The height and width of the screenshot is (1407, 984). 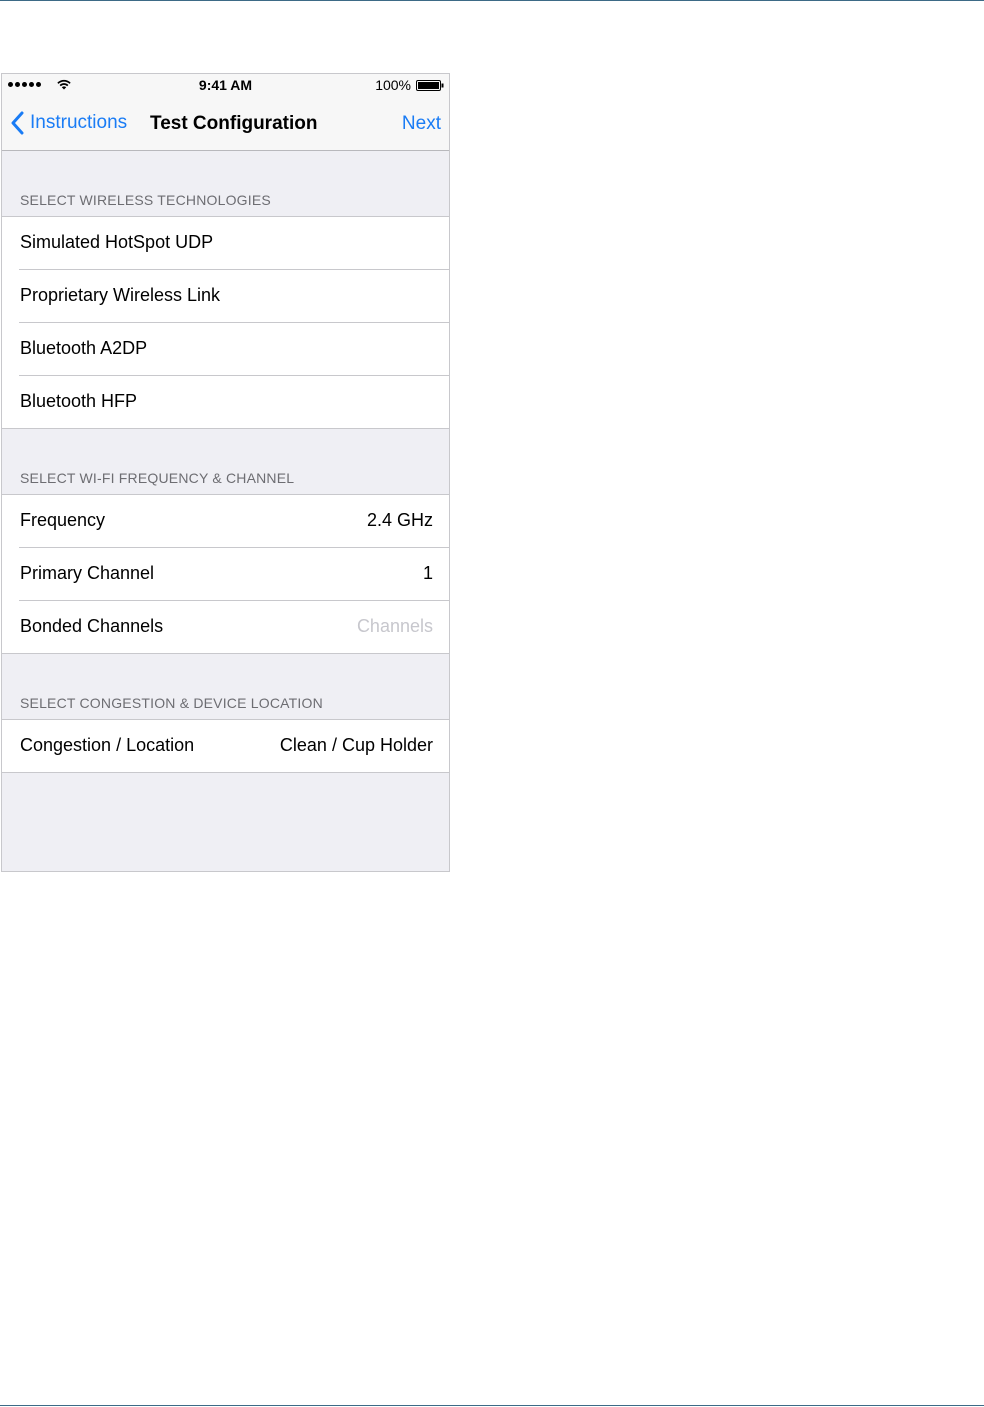 What do you see at coordinates (225, 521) in the screenshot?
I see `list-item-frequency: Frequency 2.4 GHz` at bounding box center [225, 521].